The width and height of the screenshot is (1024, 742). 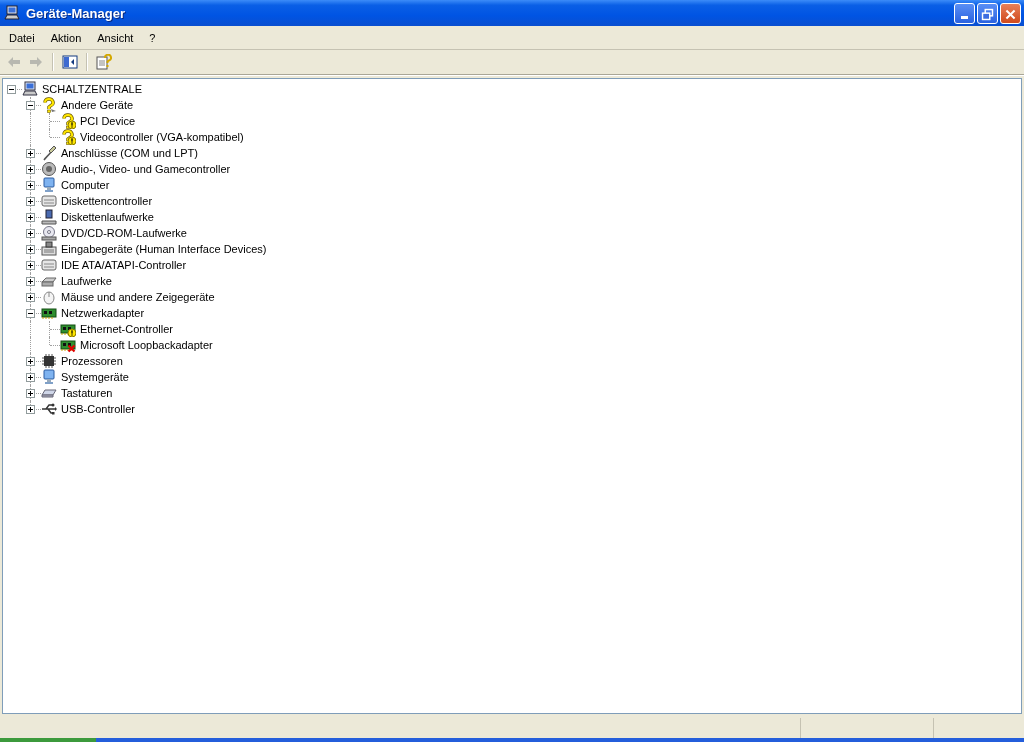 I want to click on processor-icon, so click(x=49, y=361).